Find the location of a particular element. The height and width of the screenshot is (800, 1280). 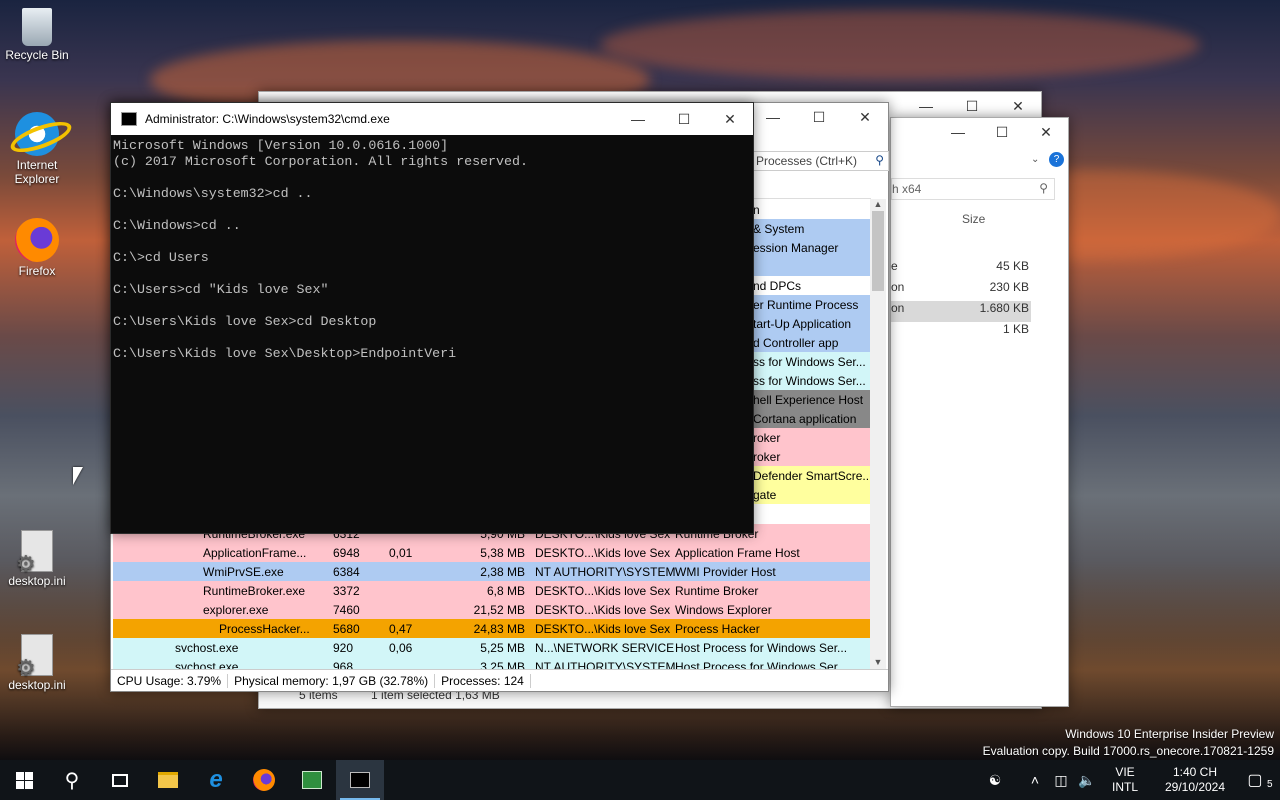

process-desc: Process Hacker is located at coordinates (717, 628).